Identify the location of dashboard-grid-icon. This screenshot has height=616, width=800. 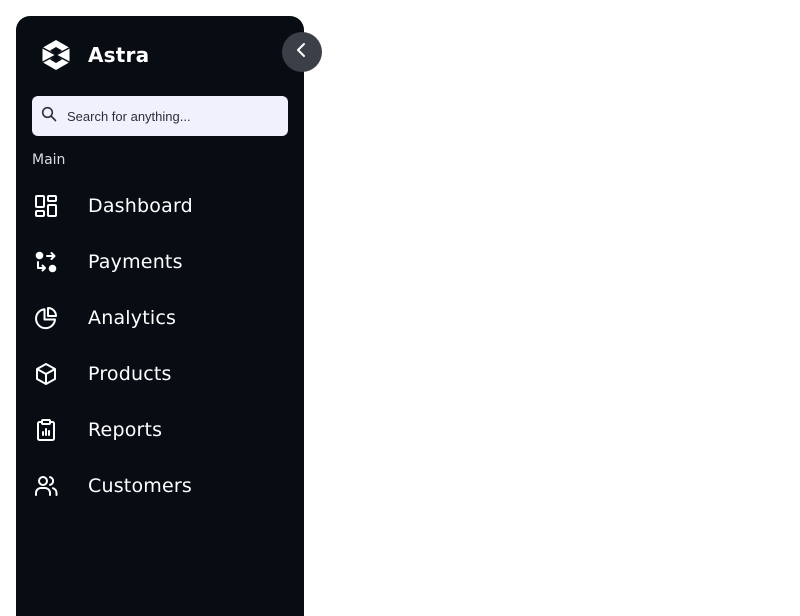
(46, 206).